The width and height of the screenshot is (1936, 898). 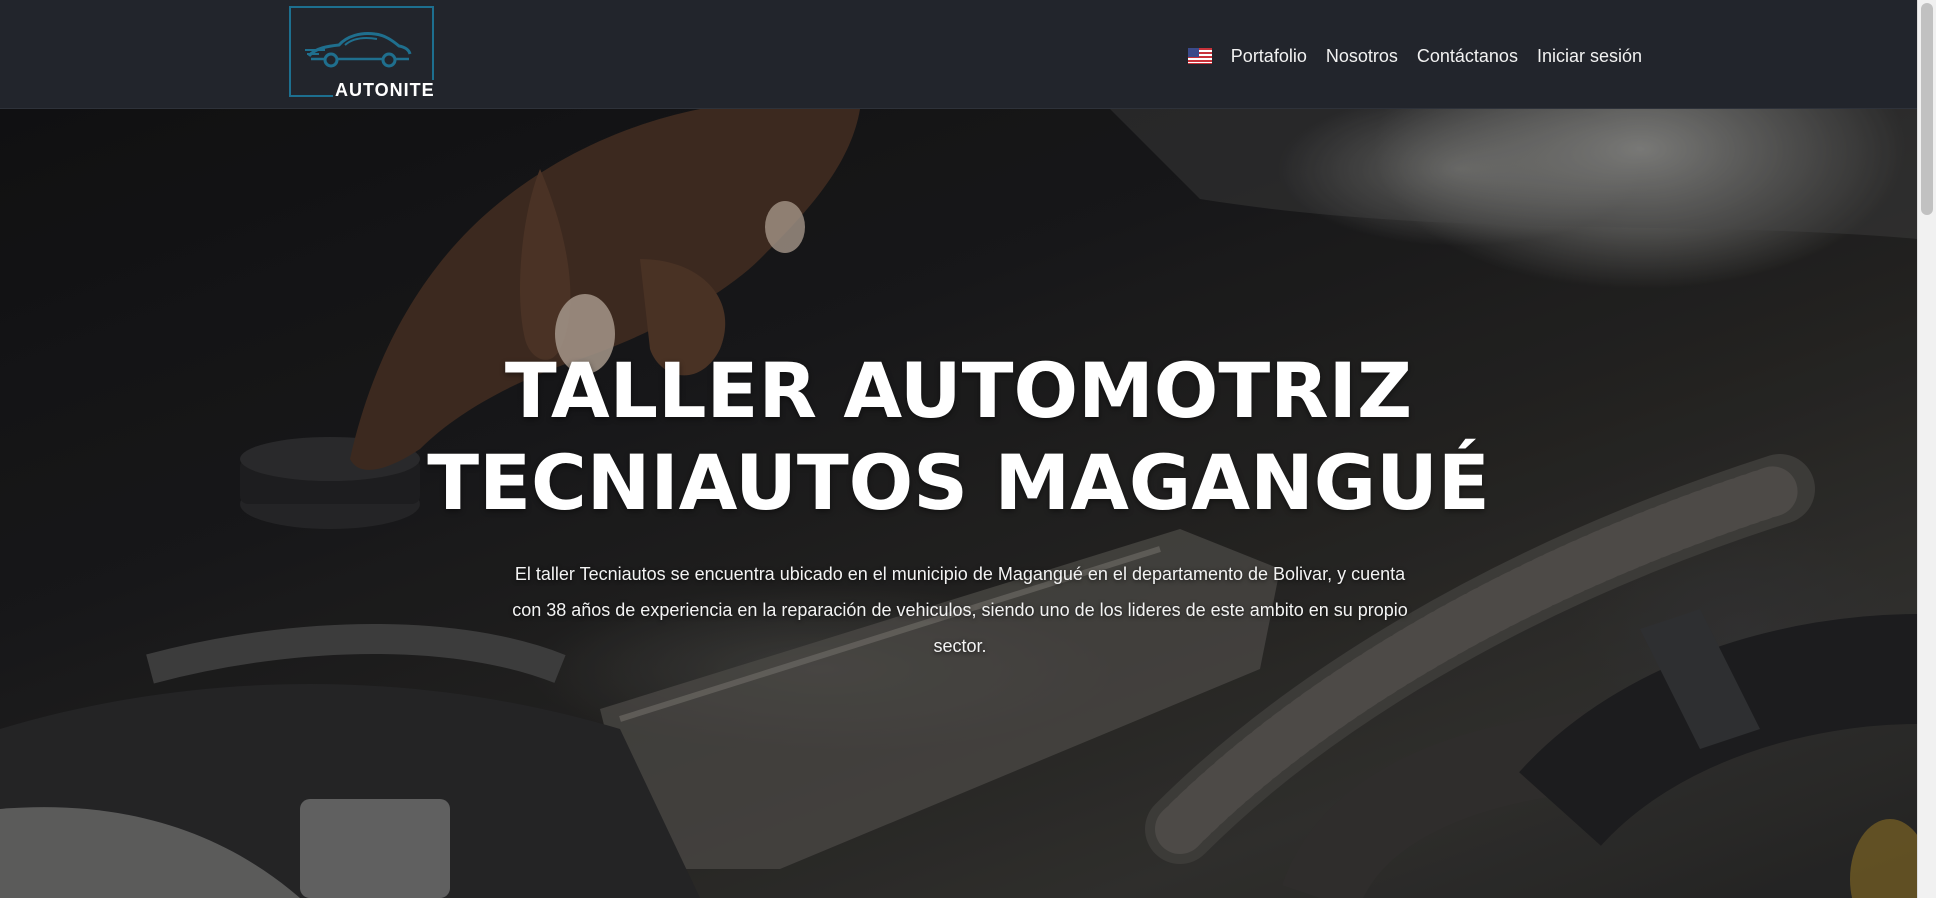 What do you see at coordinates (1927, 109) in the screenshot?
I see `scrollbar-thumb` at bounding box center [1927, 109].